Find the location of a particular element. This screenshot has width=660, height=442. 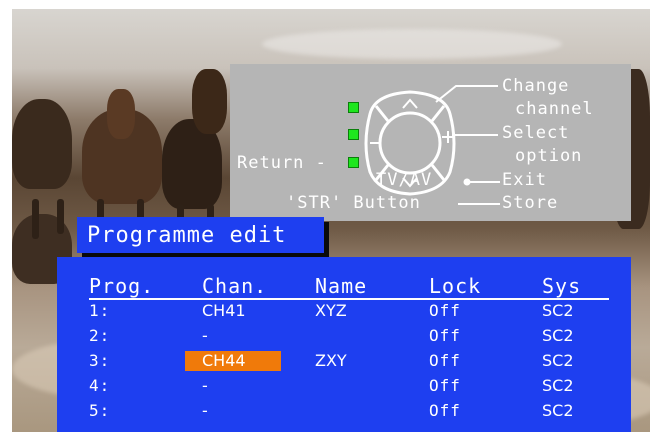

dpad-segment-lines is located at coordinates (410, 143).